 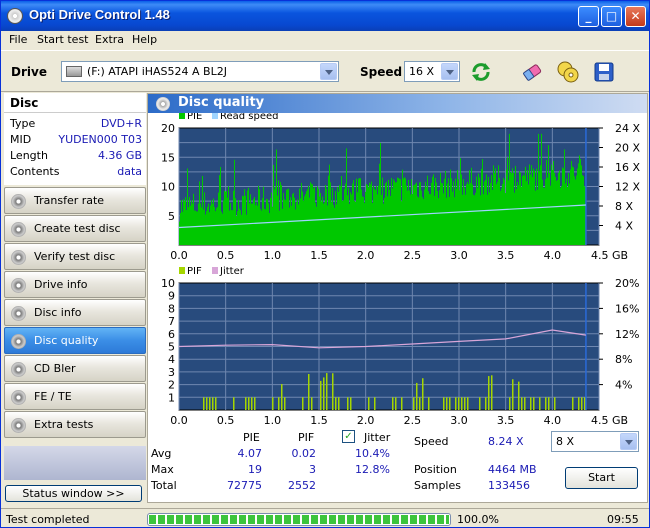 What do you see at coordinates (481, 72) in the screenshot?
I see `refresh-button` at bounding box center [481, 72].